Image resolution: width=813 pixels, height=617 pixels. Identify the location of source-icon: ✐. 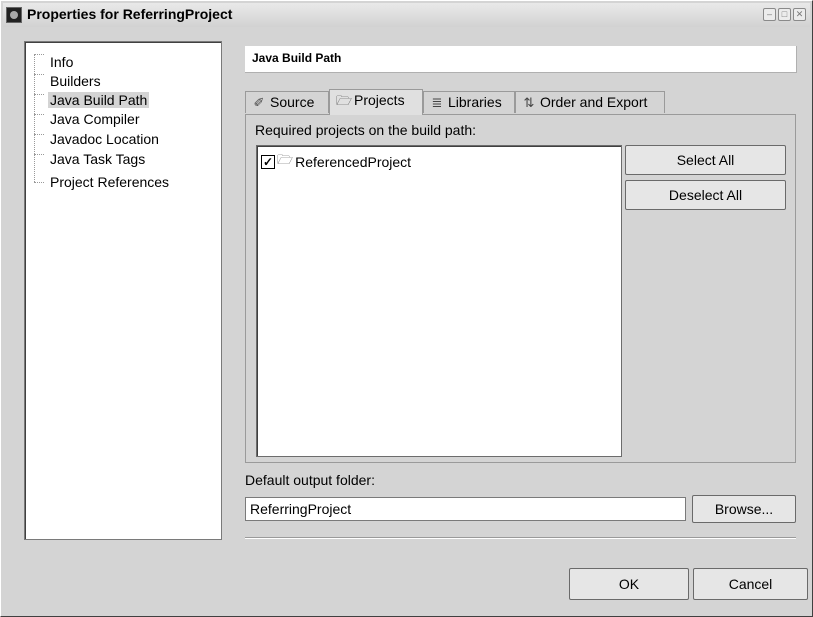
(259, 102).